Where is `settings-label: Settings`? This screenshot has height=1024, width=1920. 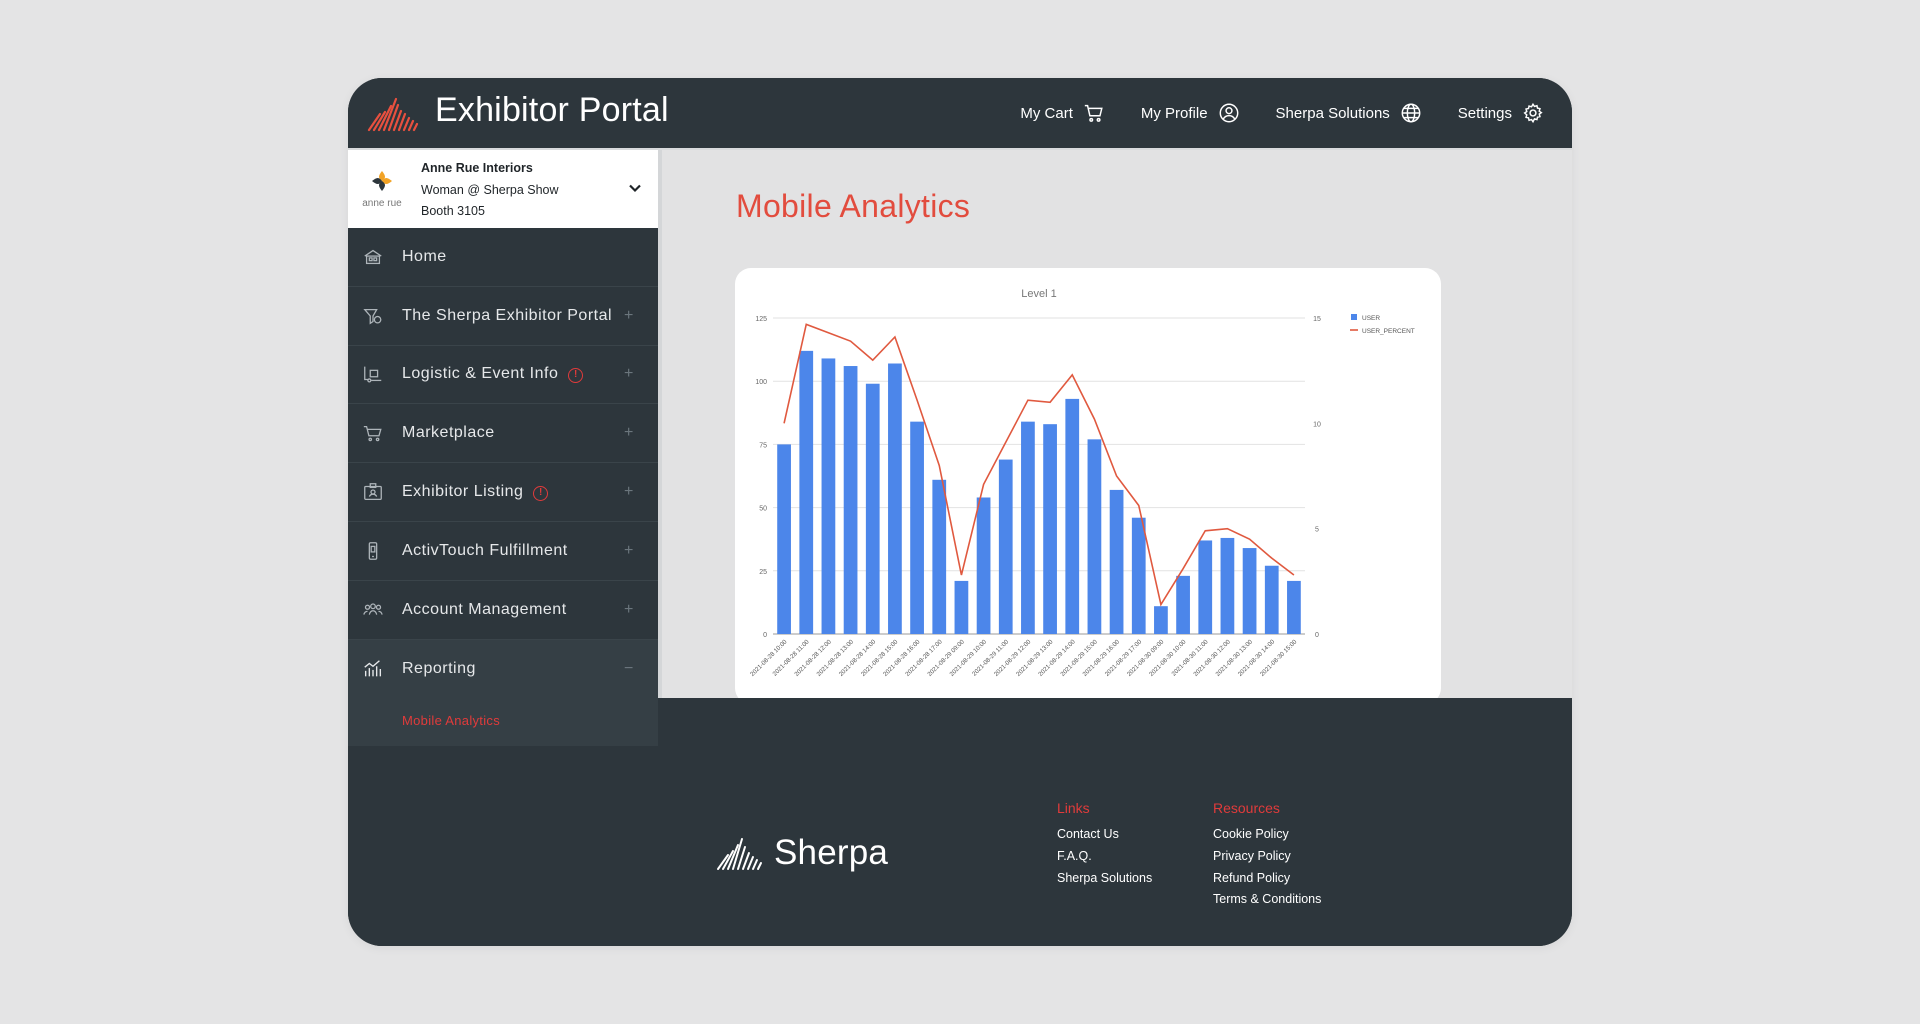 settings-label: Settings is located at coordinates (1484, 113).